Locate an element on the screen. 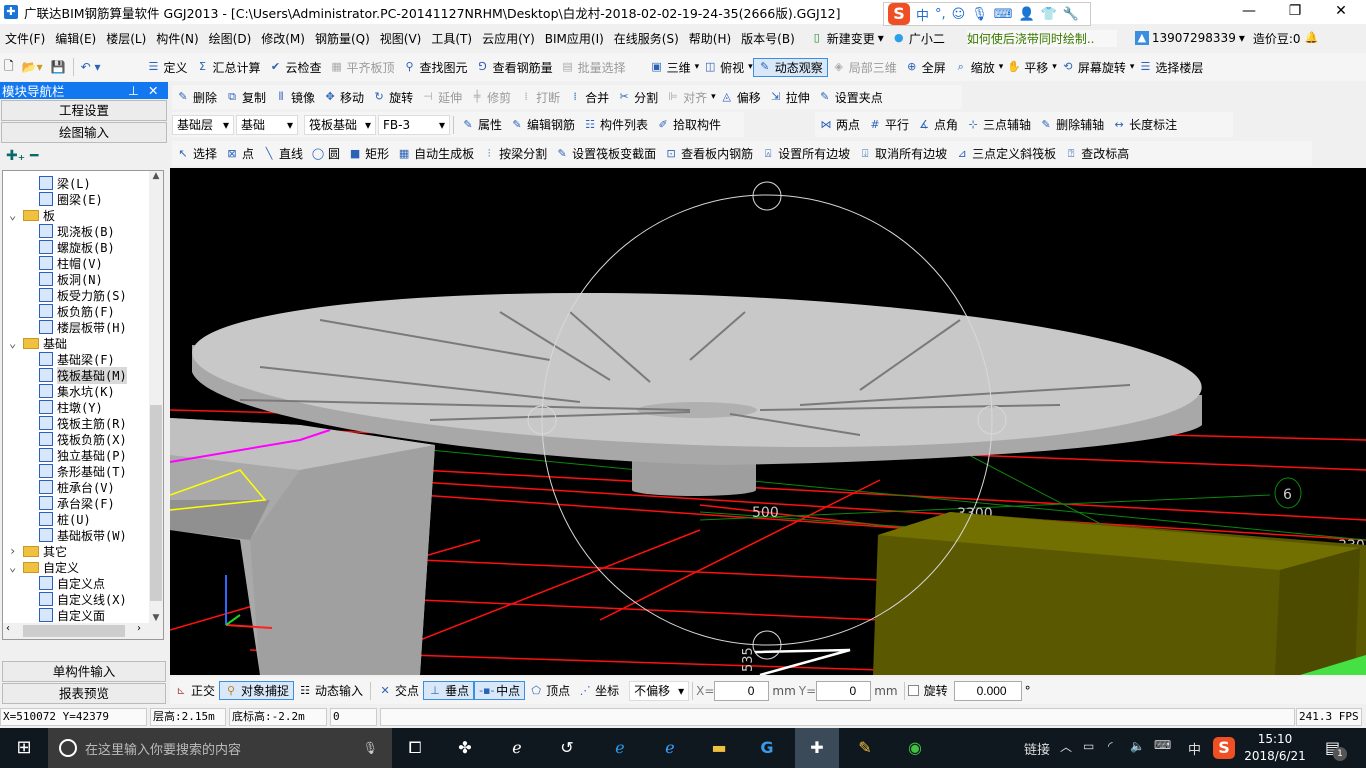 This screenshot has width=1366, height=768. type-select: 筏板基础 ▾ is located at coordinates (340, 124).